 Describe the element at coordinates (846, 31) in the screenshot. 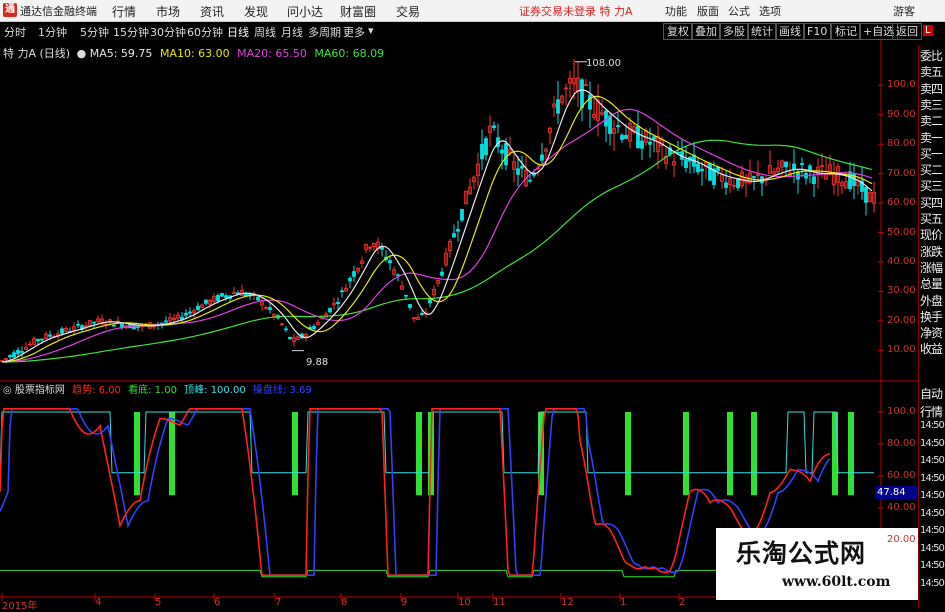

I see `mark-button: 标记` at that location.